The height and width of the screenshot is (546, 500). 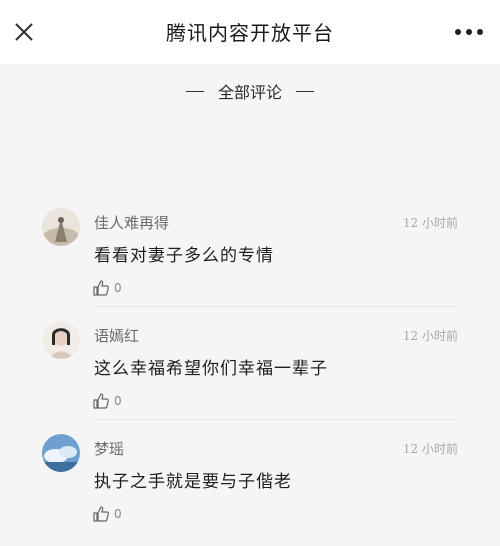 I want to click on comment-username: 梦瑶, so click(x=109, y=448).